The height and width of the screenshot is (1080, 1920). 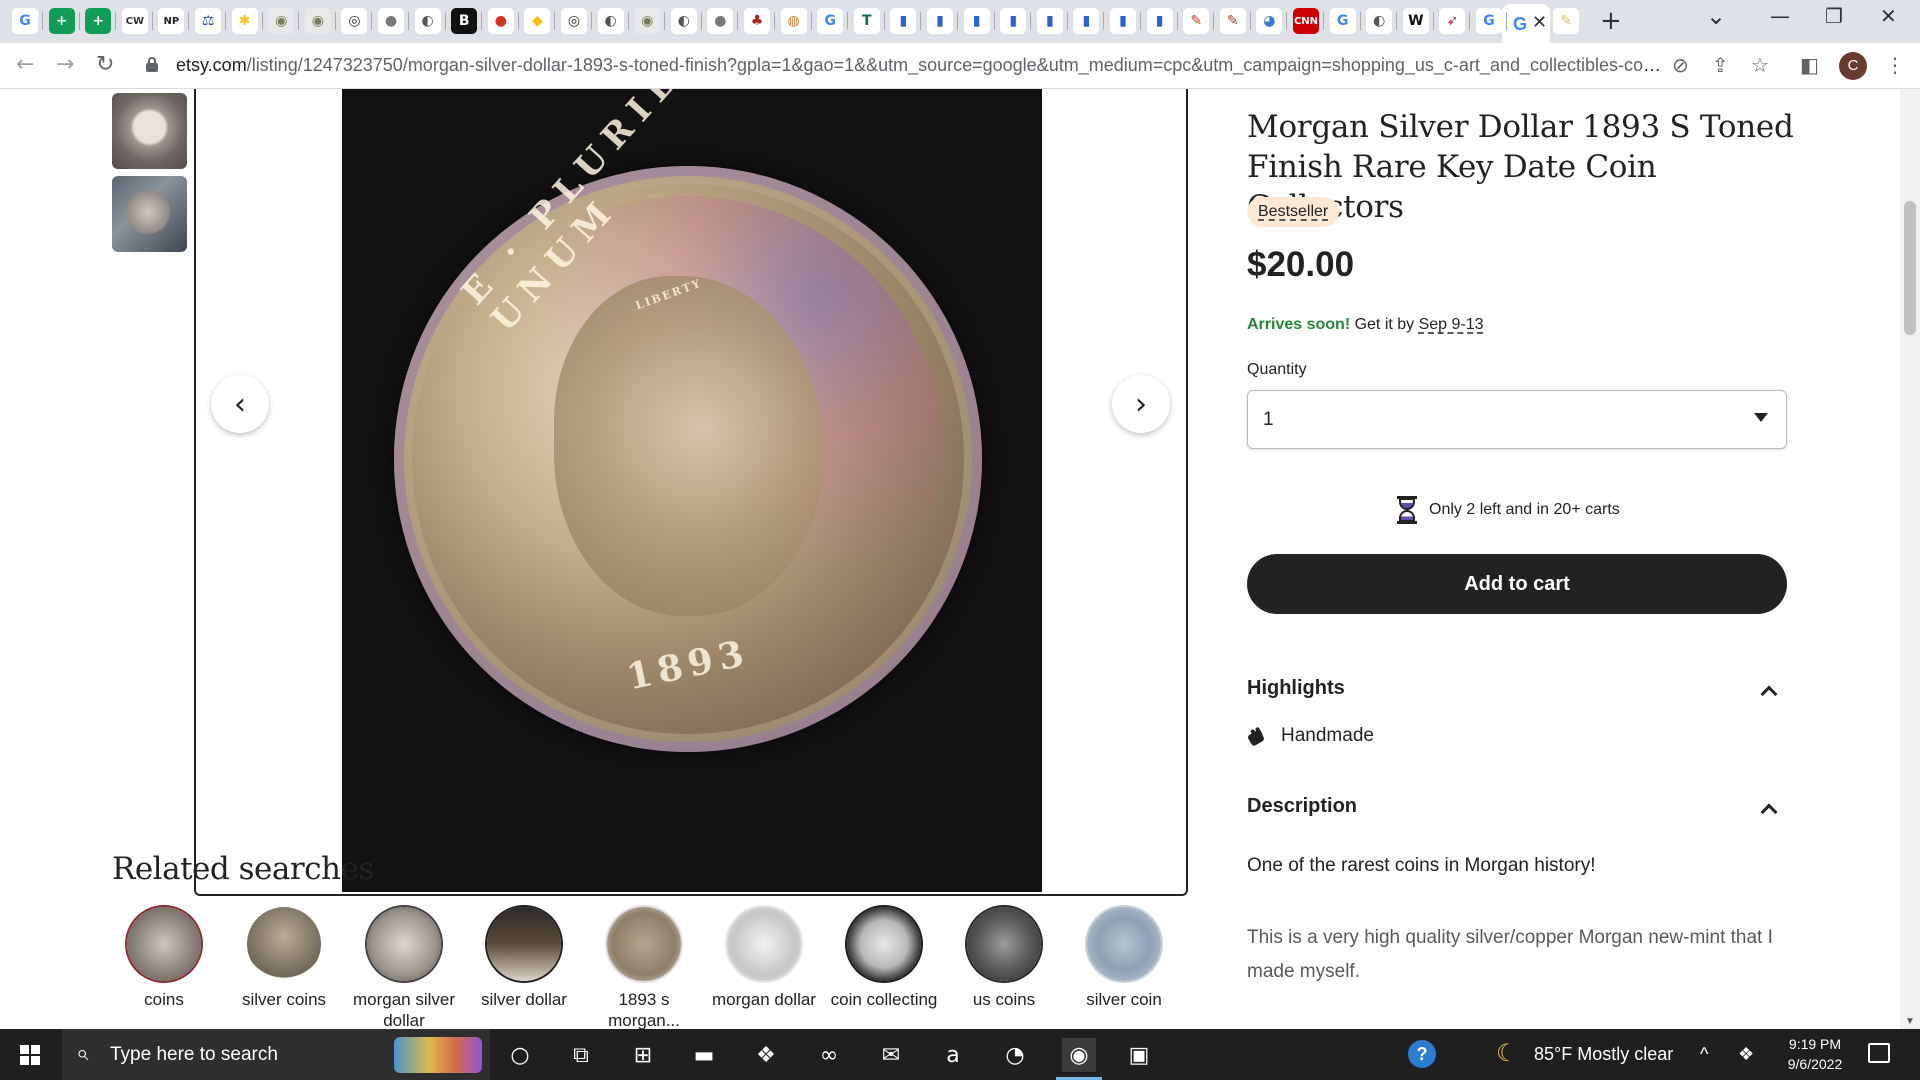 I want to click on related-search-item: us coins, so click(x=1004, y=958).